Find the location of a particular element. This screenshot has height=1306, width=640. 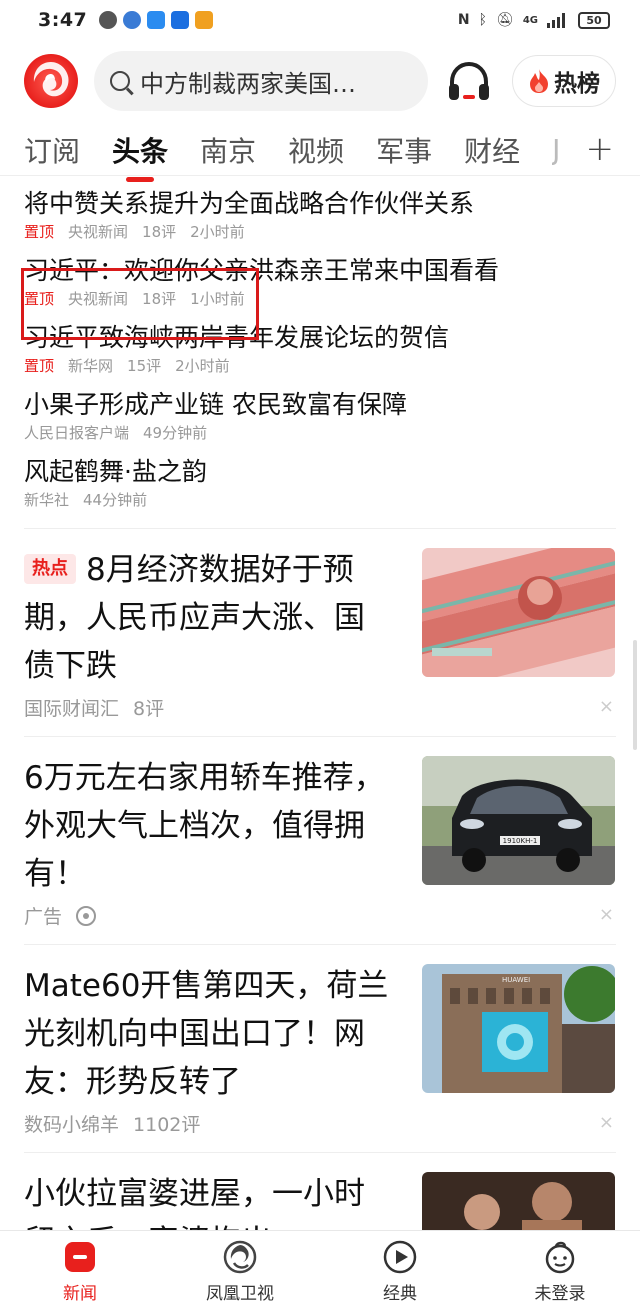

card-title: 小伙拉富婆进屋，一小时留之后，富婆抱出 is located at coordinates (194, 1203).